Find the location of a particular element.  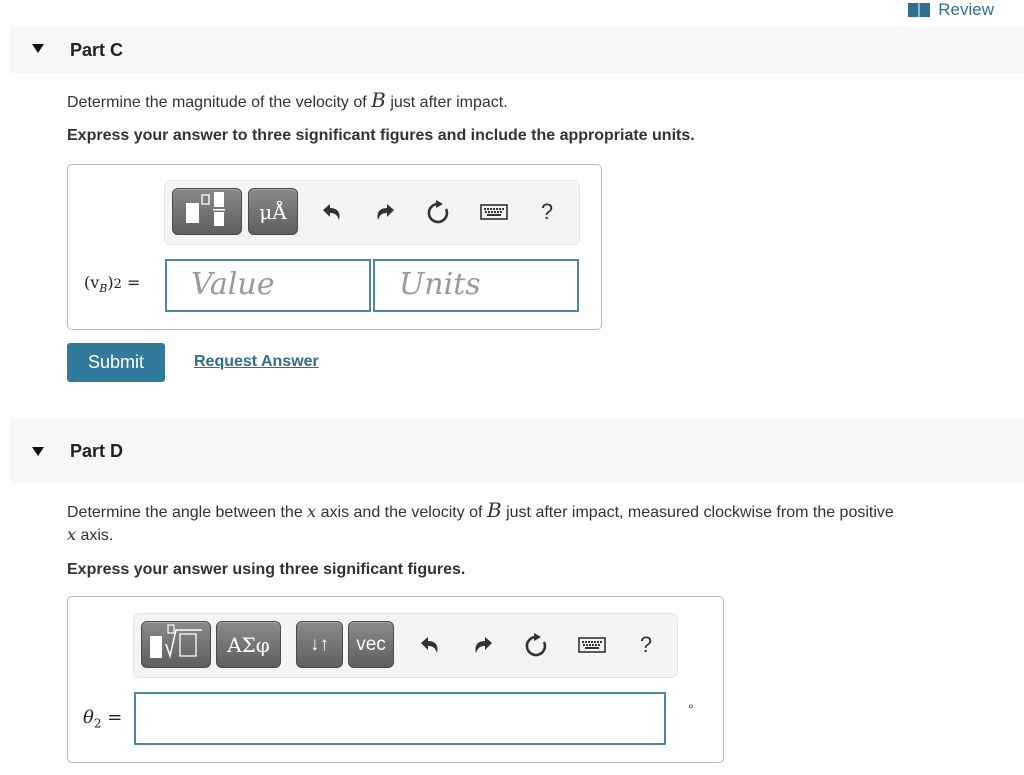

template-icon is located at coordinates (207, 211).